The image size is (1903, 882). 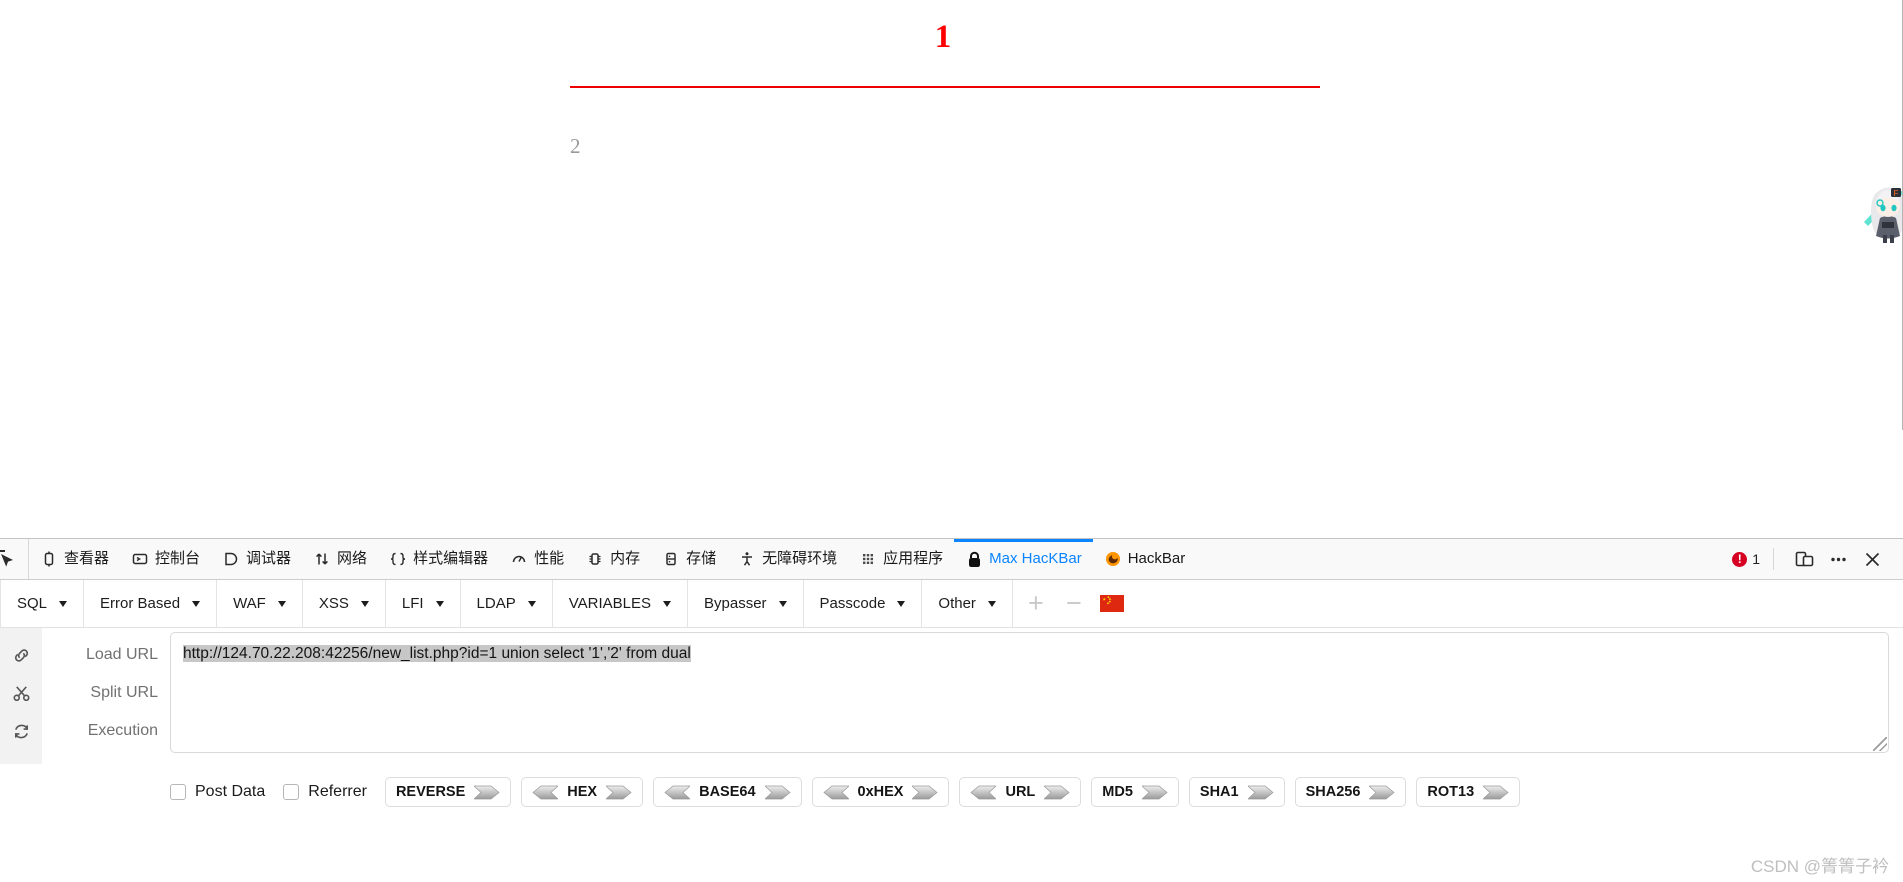 I want to click on tab-application: 应用程序, so click(x=901, y=559).